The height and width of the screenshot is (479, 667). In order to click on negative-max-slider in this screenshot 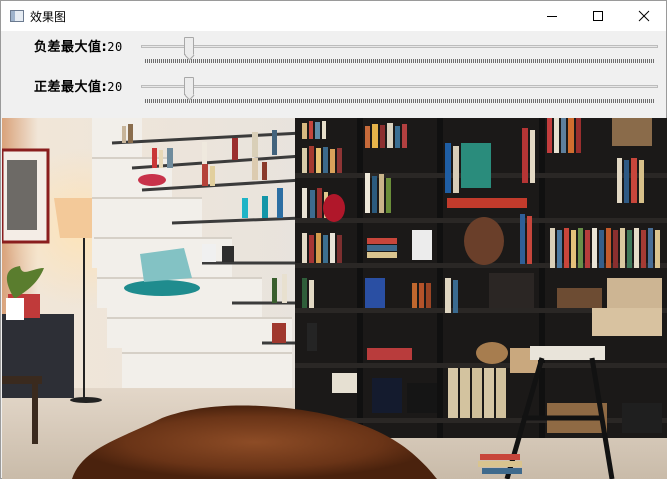, I will do `click(399, 50)`.